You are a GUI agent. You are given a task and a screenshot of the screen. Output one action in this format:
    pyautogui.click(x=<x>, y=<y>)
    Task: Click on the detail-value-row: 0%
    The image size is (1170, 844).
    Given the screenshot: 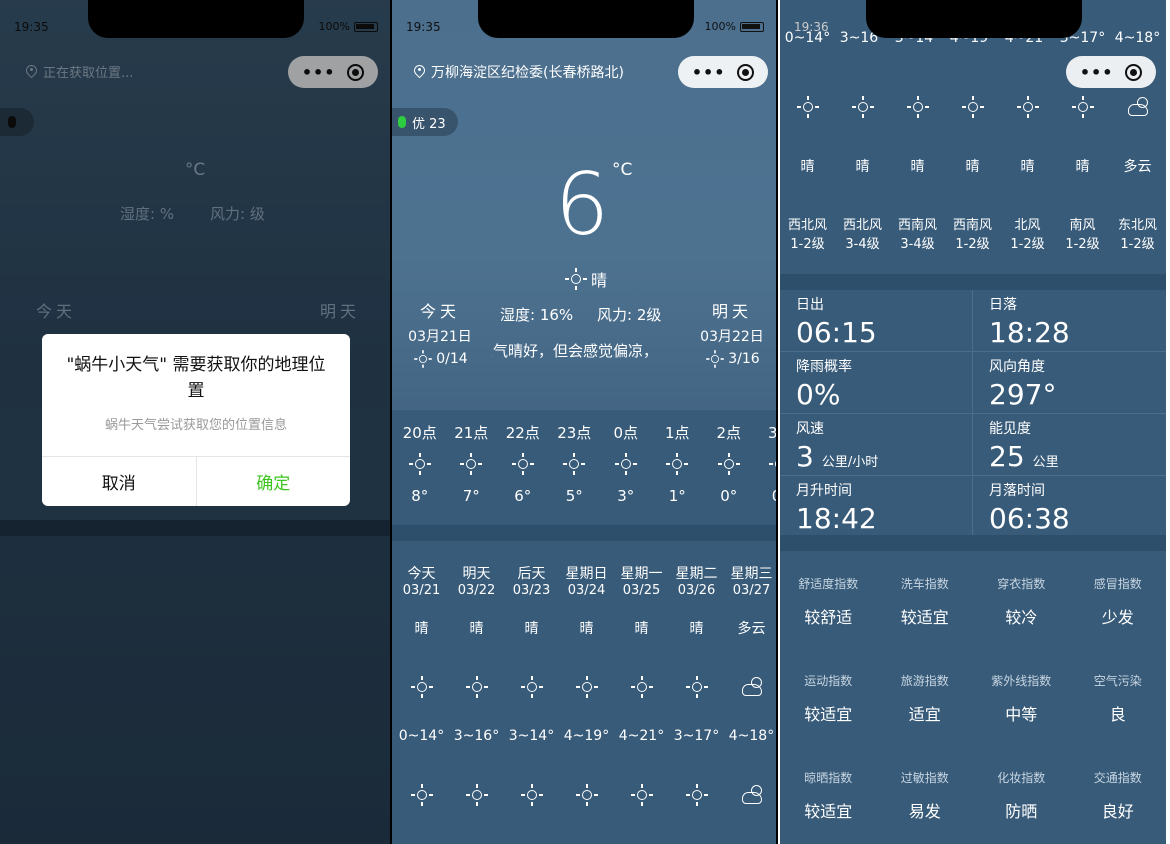 What is the action you would take?
    pyautogui.click(x=884, y=395)
    